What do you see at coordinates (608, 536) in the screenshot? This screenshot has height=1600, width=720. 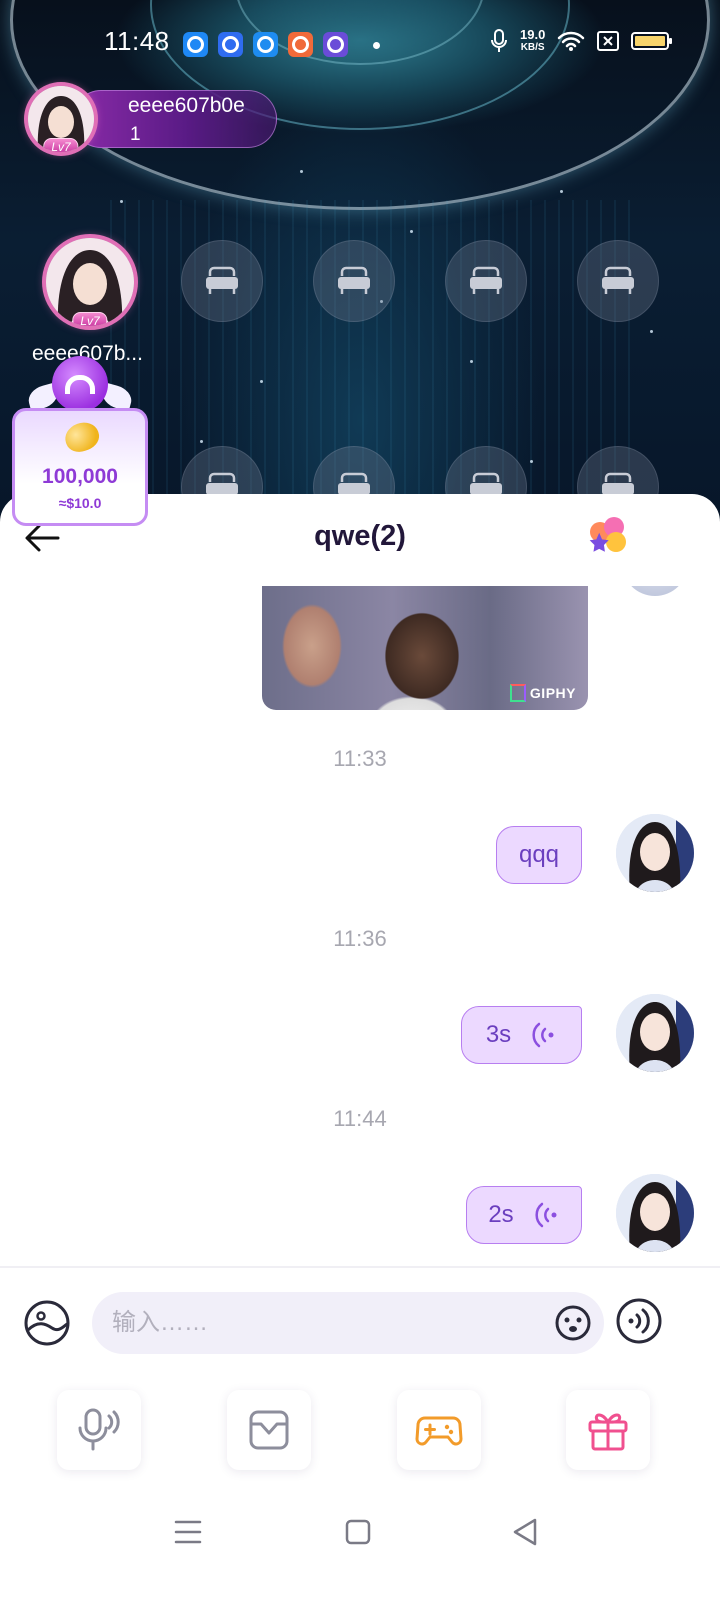 I see `group-members-icon` at bounding box center [608, 536].